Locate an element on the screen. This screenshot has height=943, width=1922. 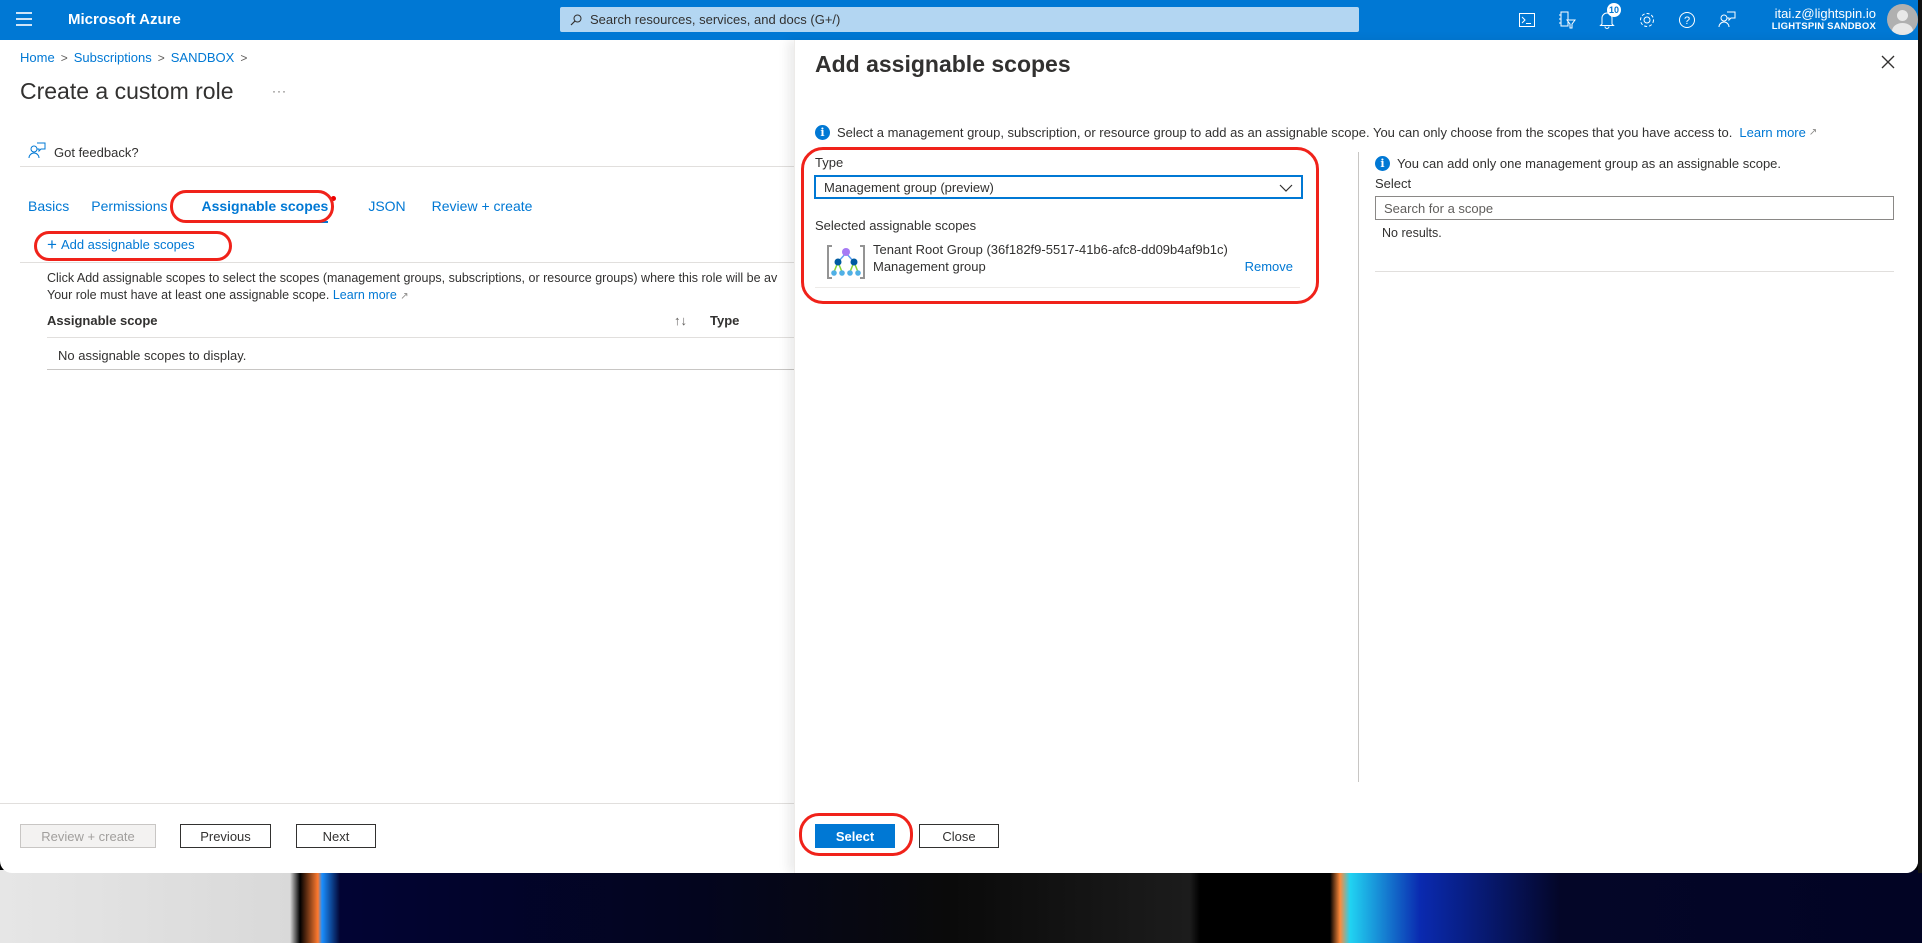
add-assignable-scopes-button: + Add assignable scopes is located at coordinates (121, 244).